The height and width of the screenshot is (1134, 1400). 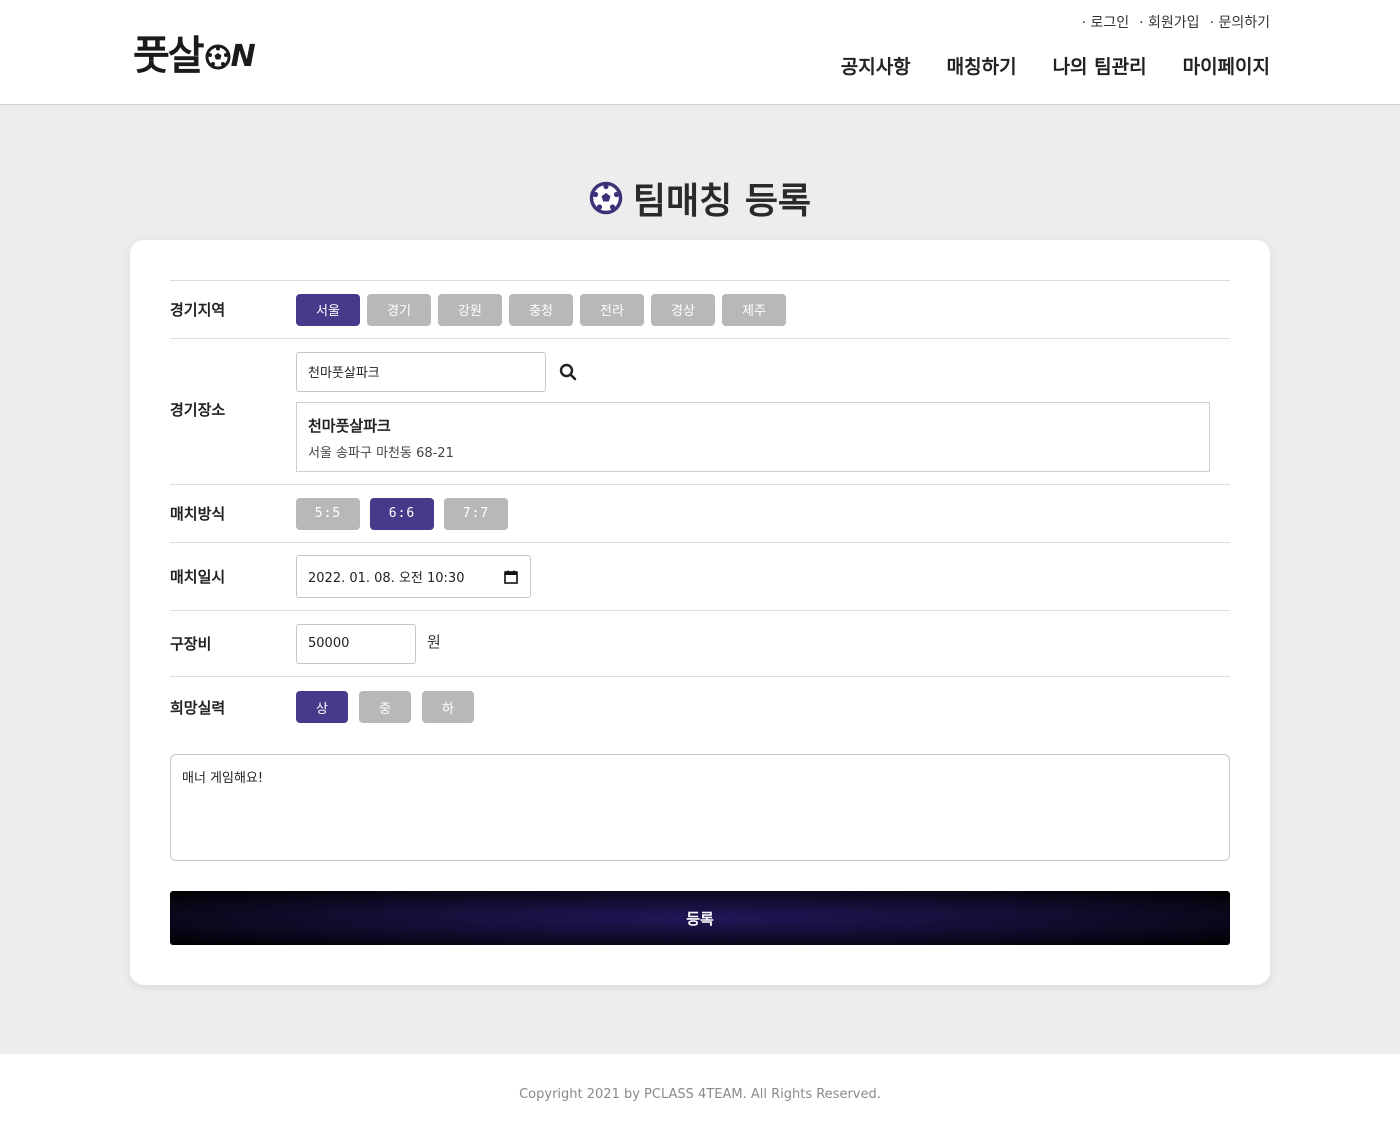 What do you see at coordinates (982, 65) in the screenshot?
I see `nav-matching: 매칭하기` at bounding box center [982, 65].